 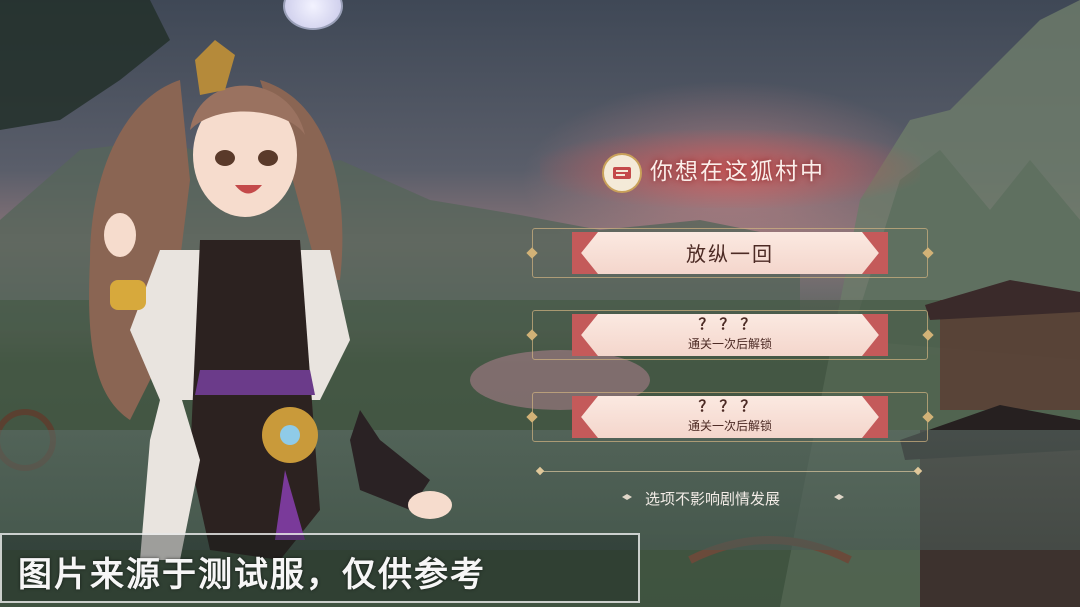 I want to click on choice-option-2: ？？？ 通关一次后解锁, so click(x=730, y=335).